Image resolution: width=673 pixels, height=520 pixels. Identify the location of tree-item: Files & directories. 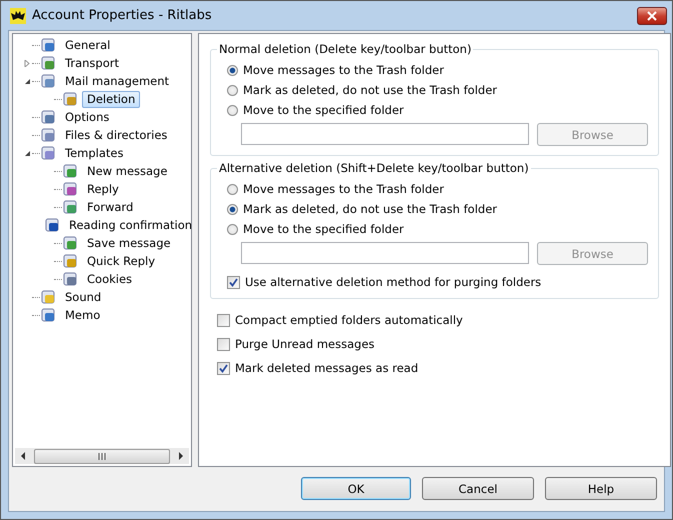
(116, 135).